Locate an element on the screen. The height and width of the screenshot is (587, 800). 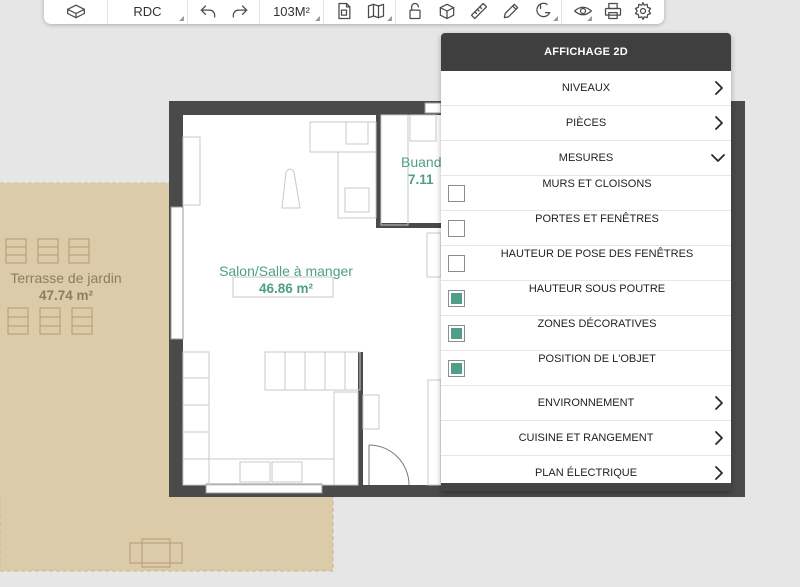
lock-icon is located at coordinates (415, 11).